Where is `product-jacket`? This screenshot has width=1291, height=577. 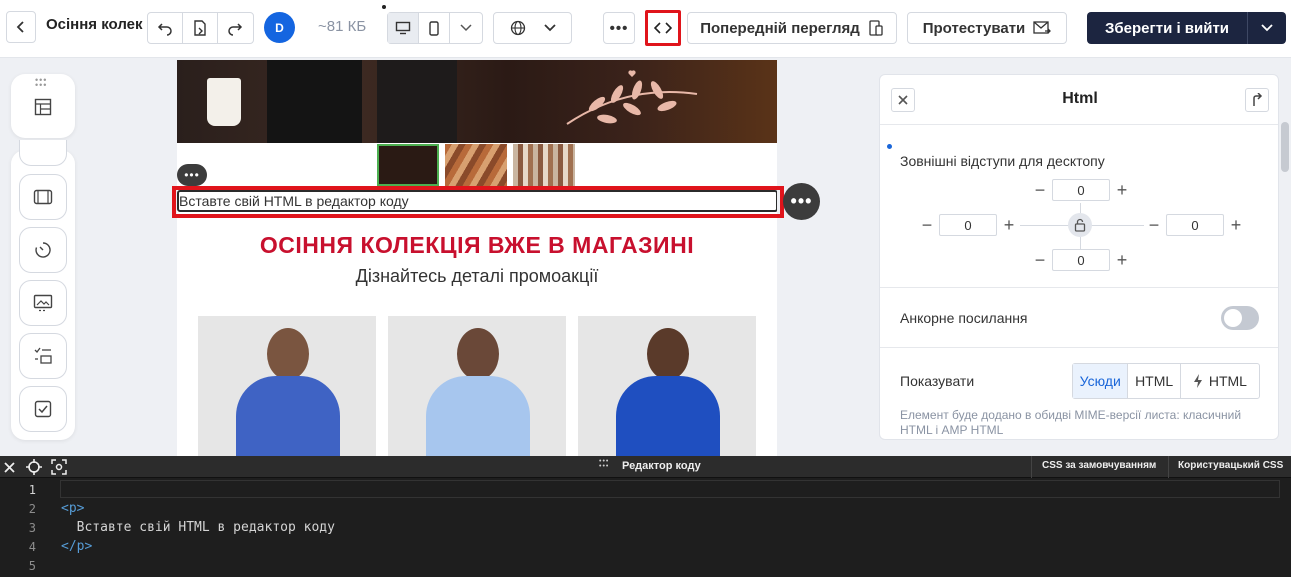
product-jacket is located at coordinates (668, 416).